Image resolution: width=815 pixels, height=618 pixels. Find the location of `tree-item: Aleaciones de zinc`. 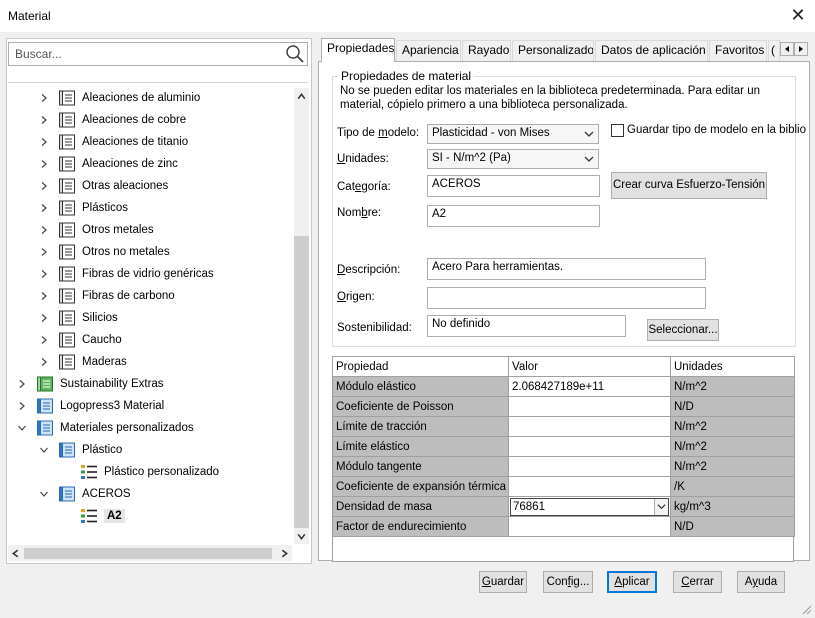

tree-item: Aleaciones de zinc is located at coordinates (108, 164).